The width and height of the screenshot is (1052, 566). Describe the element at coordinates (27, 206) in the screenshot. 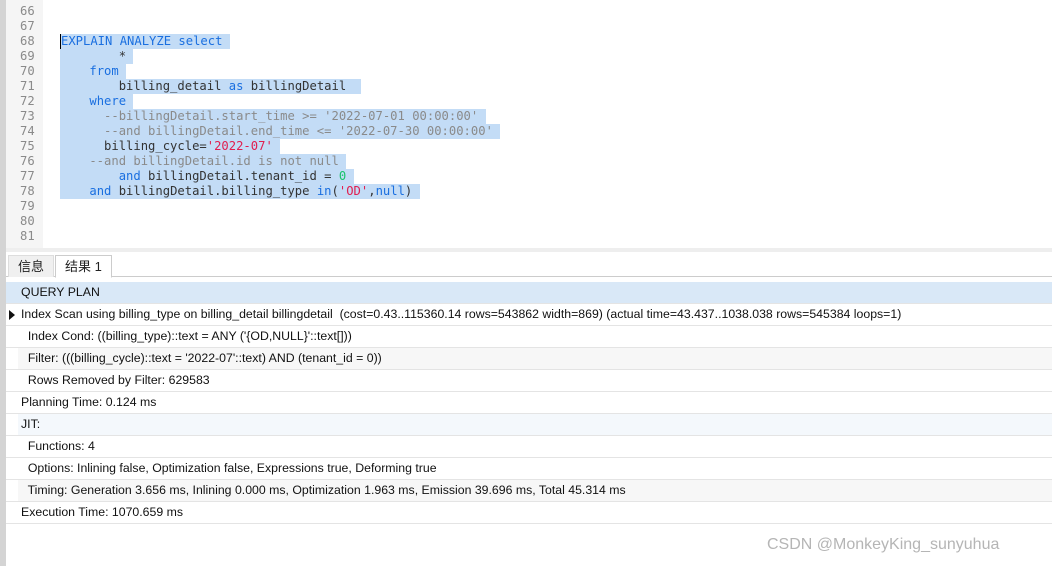

I see `line-number: 79` at that location.